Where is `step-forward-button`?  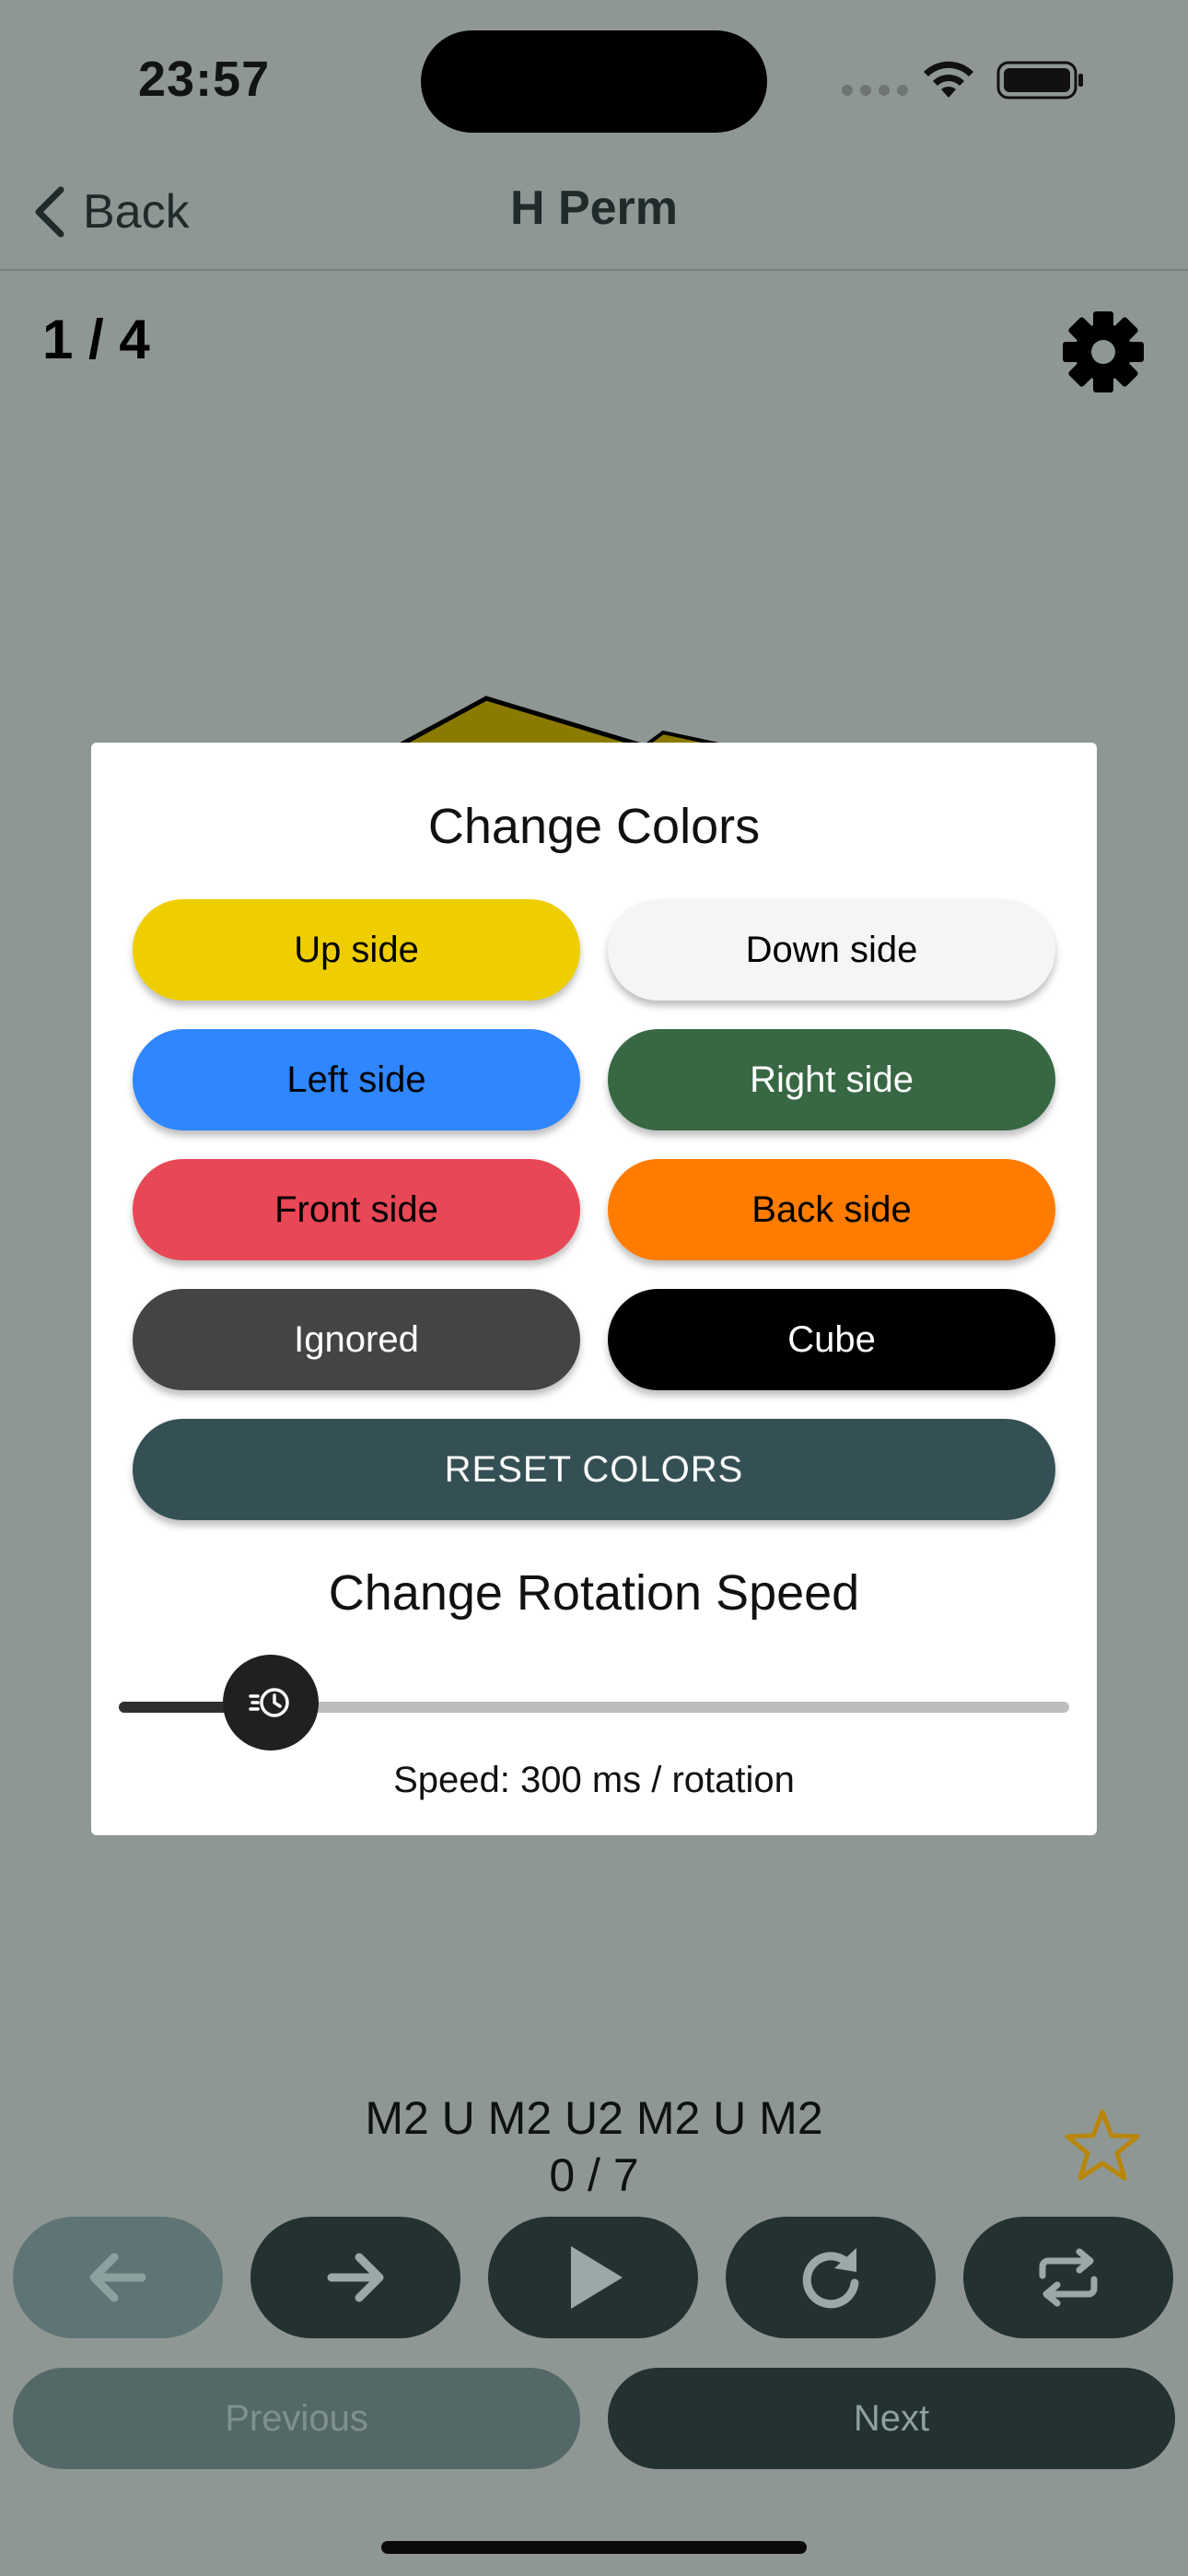 step-forward-button is located at coordinates (355, 2277).